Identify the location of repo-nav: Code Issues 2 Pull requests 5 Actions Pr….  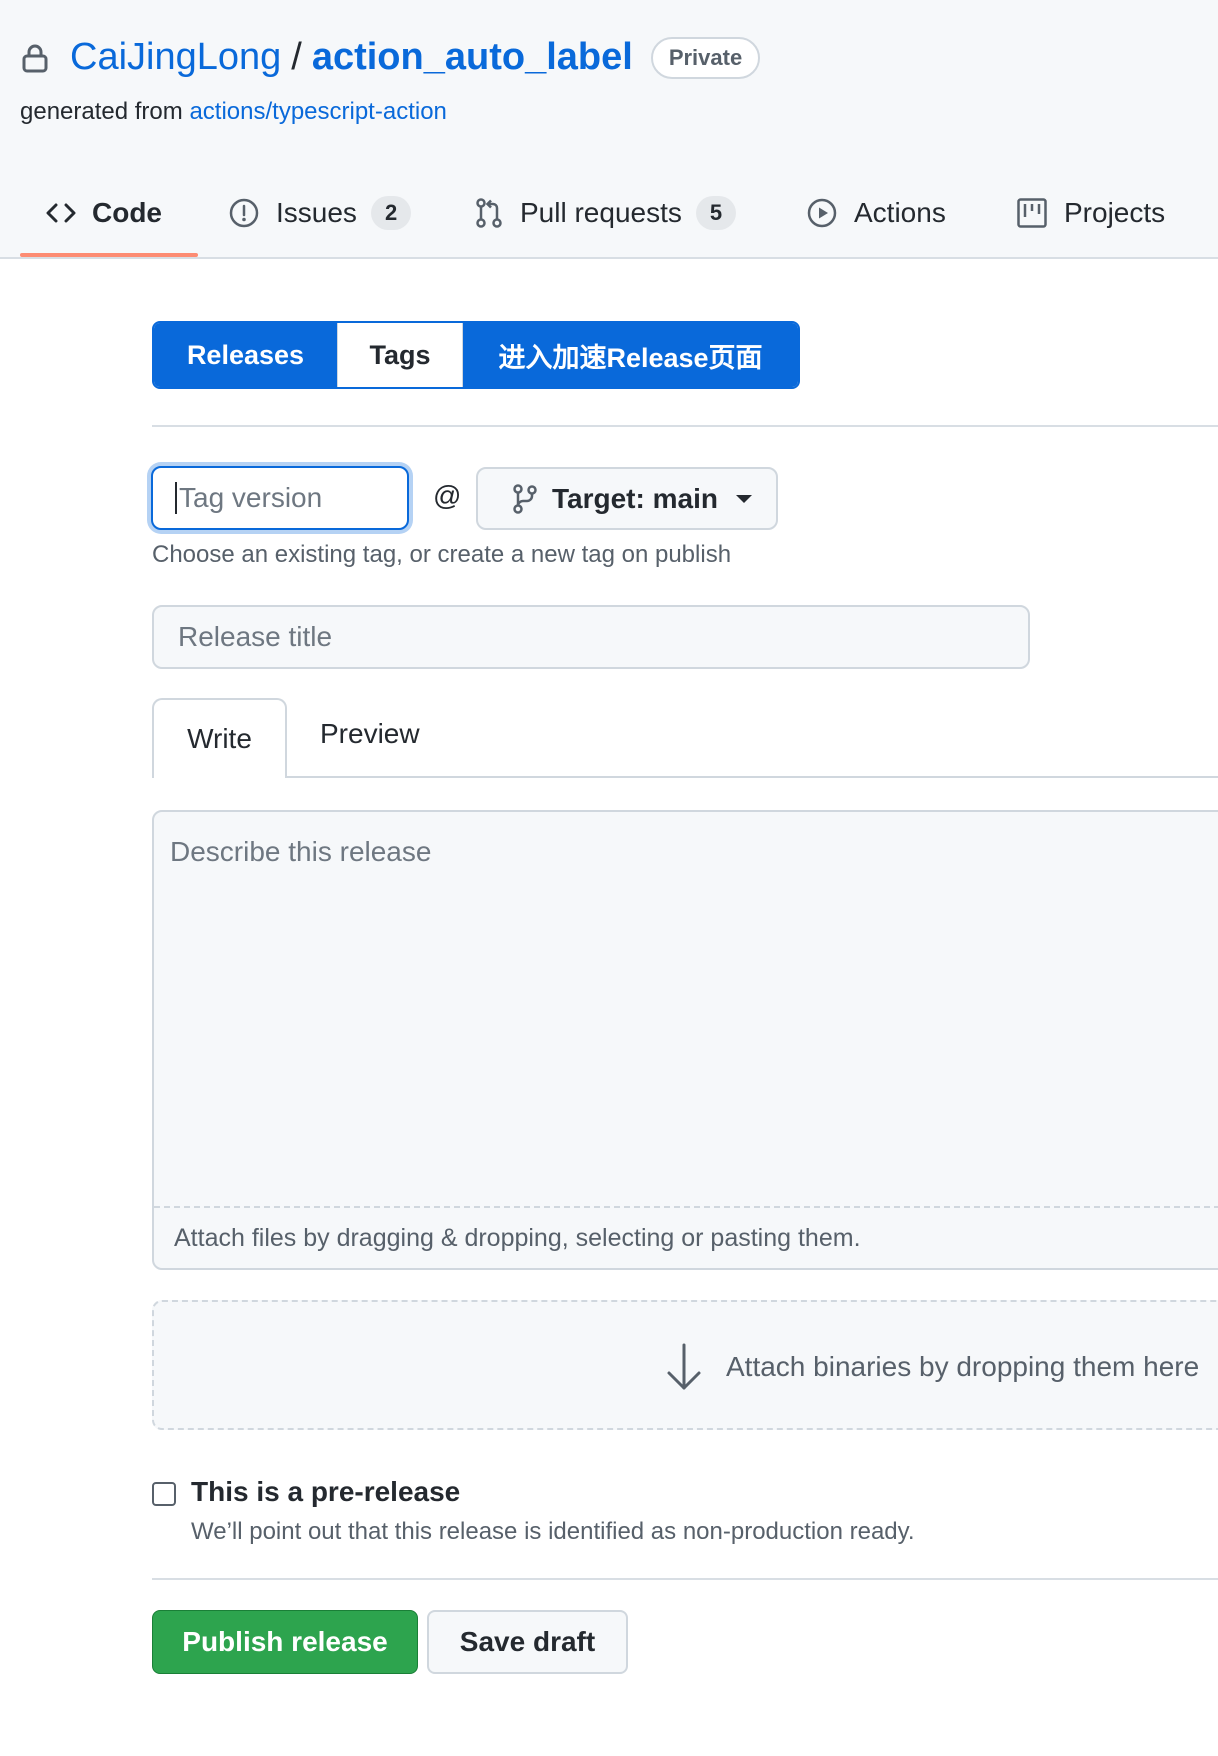
(609, 213).